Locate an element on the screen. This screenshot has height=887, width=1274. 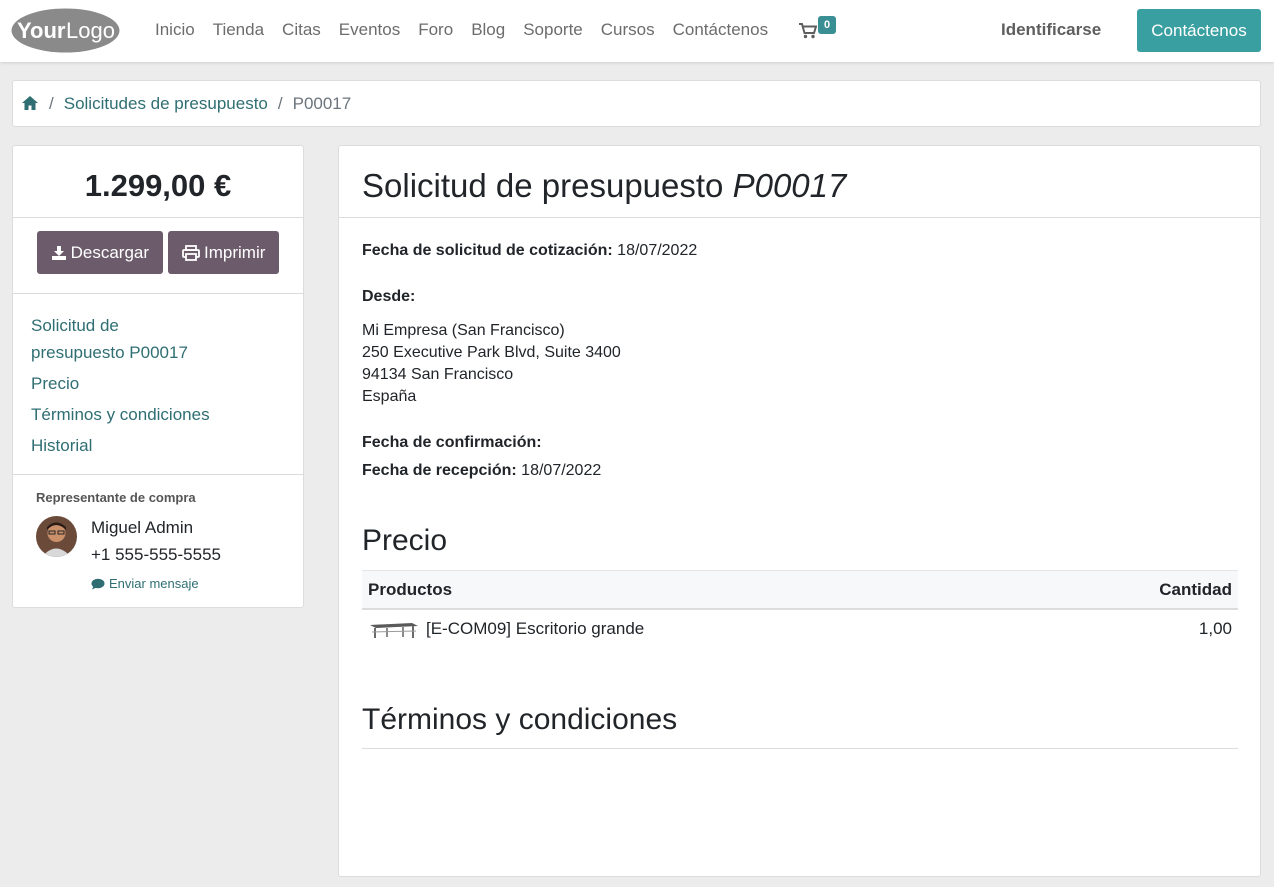
receipt-date-value: 18/07/2022 is located at coordinates (561, 470).